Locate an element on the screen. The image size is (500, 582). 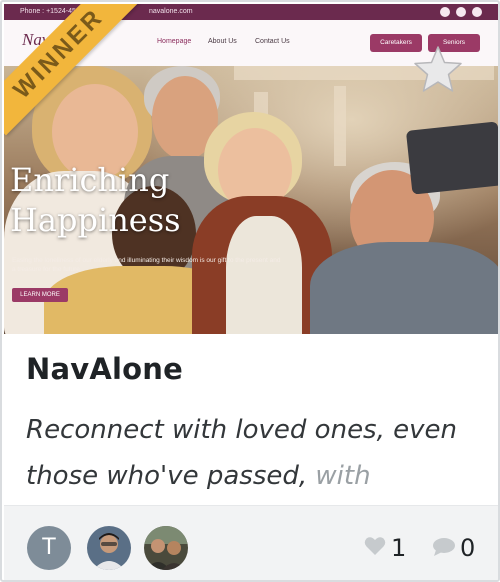
comment-icon is located at coordinates (444, 547).